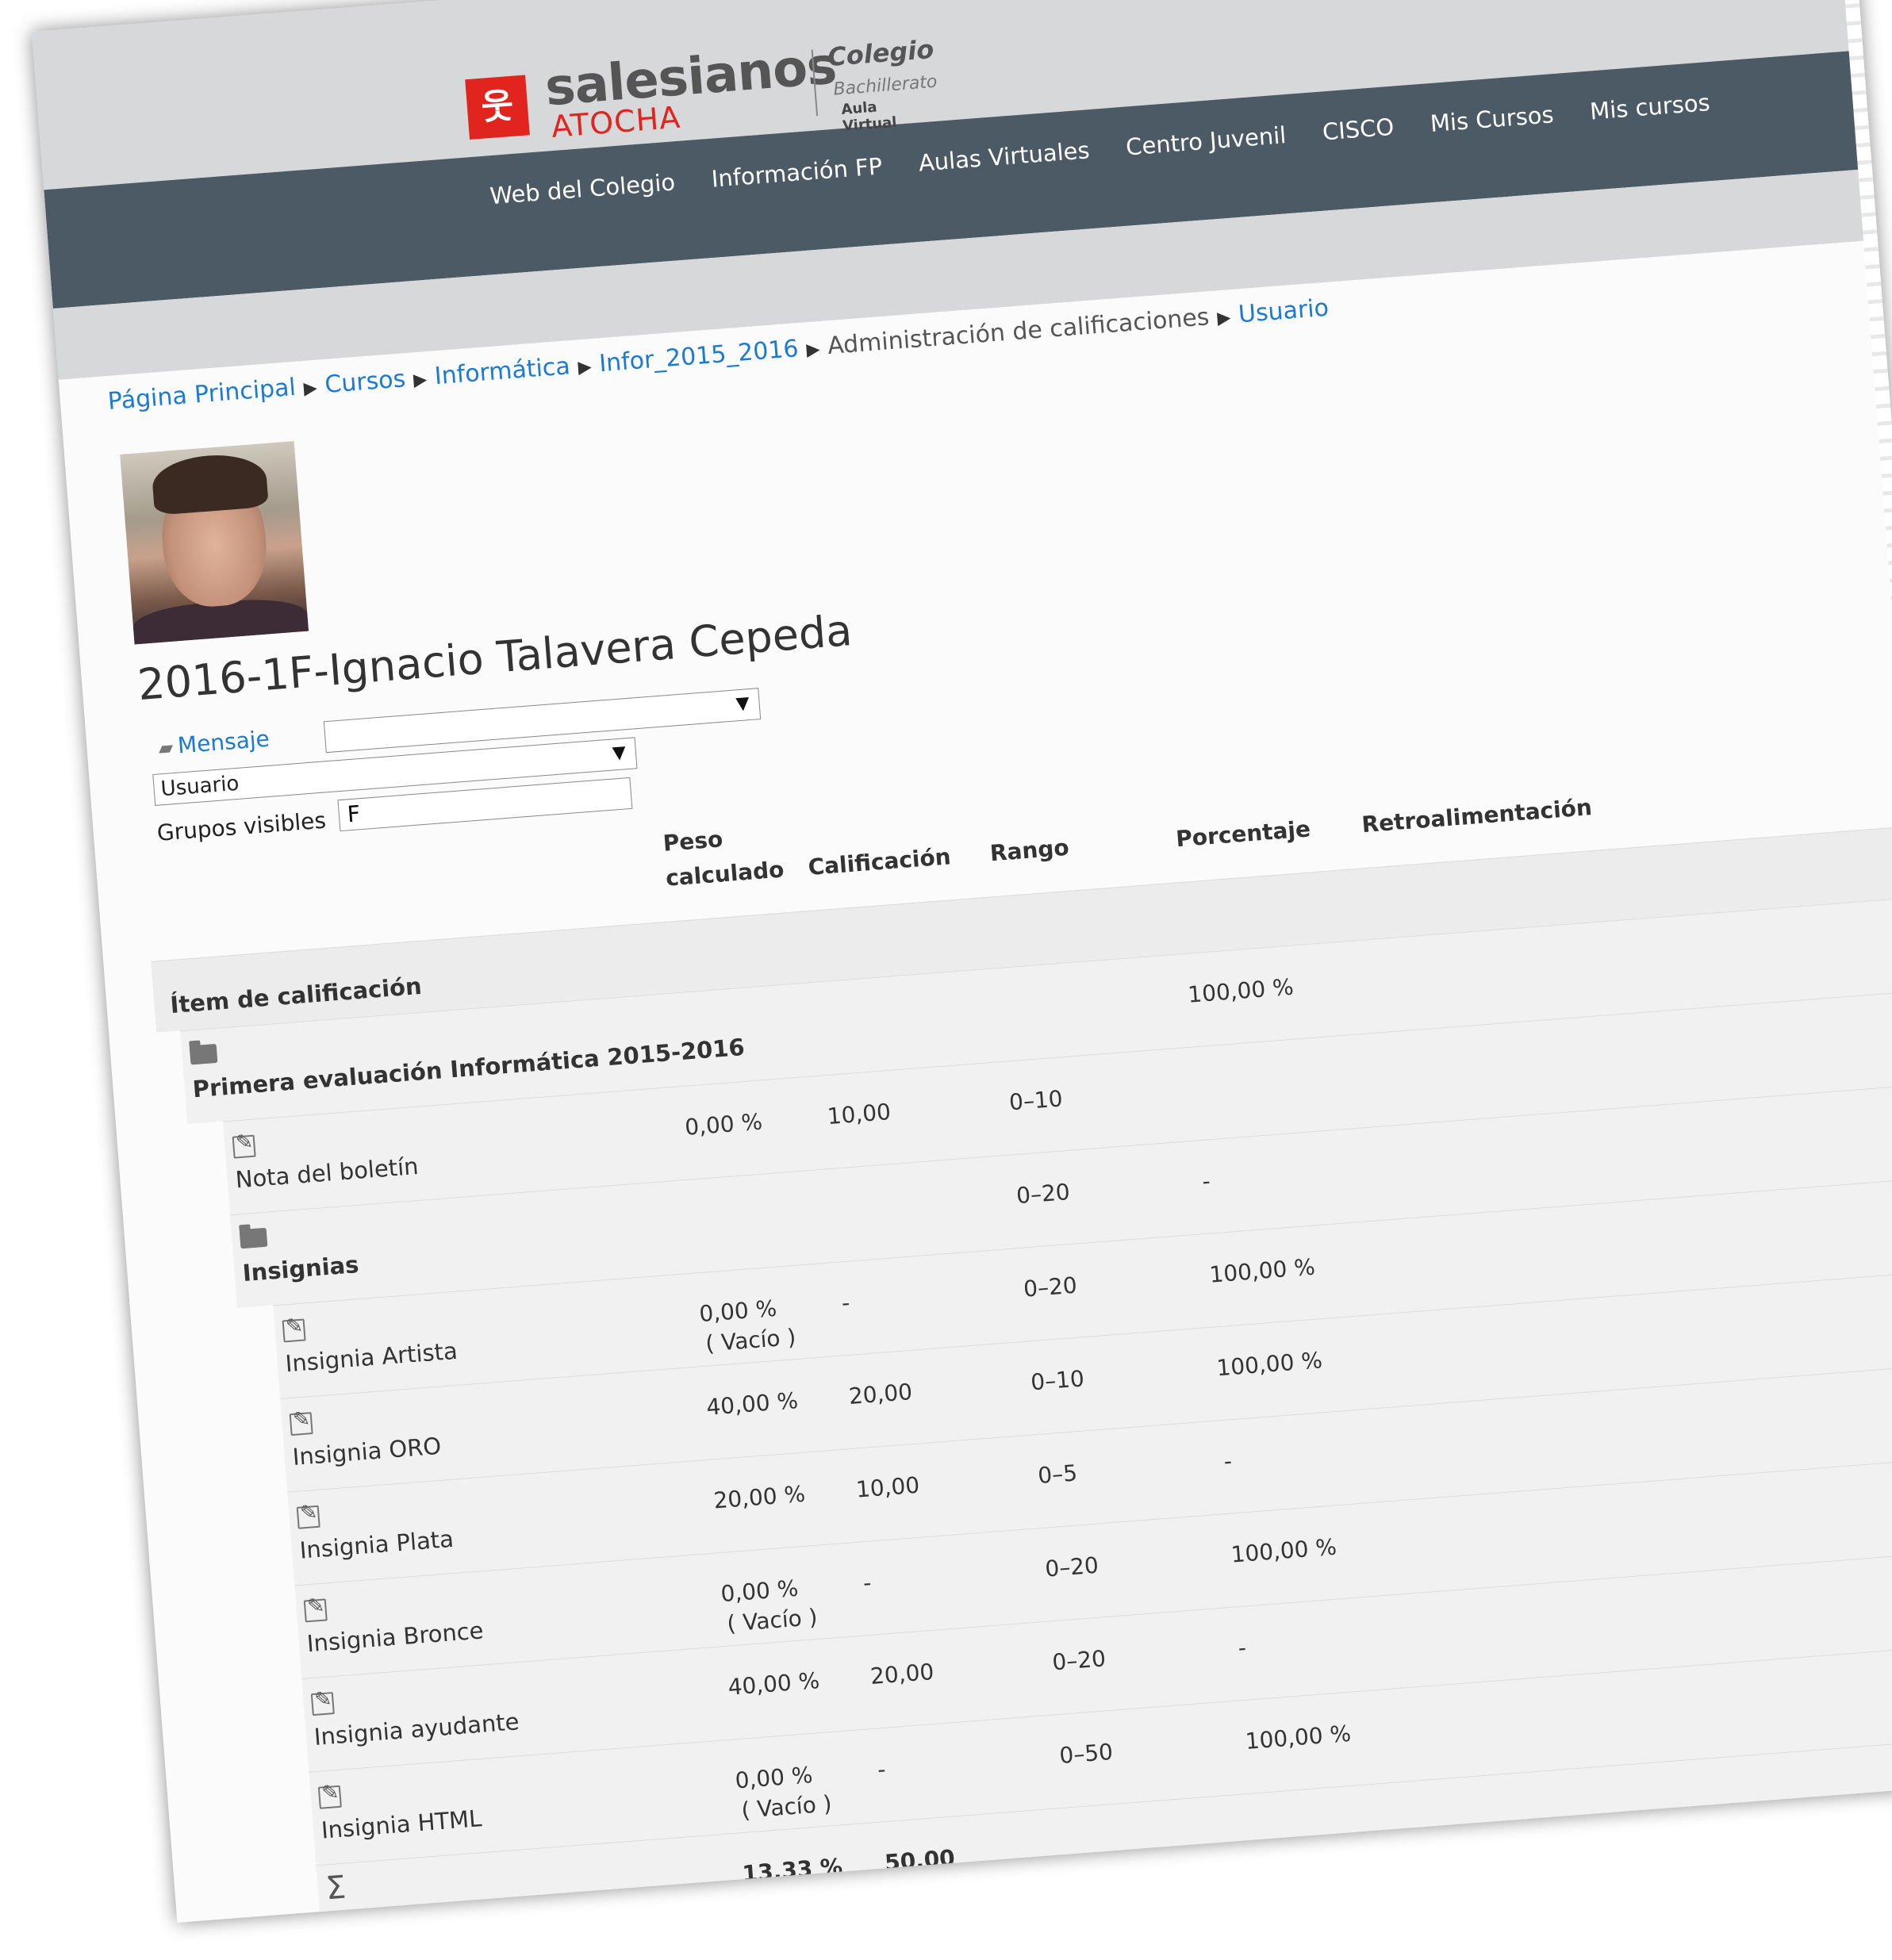 The height and width of the screenshot is (1960, 1892). What do you see at coordinates (920, 1860) in the screenshot?
I see `grade-calificacion: 50,00` at bounding box center [920, 1860].